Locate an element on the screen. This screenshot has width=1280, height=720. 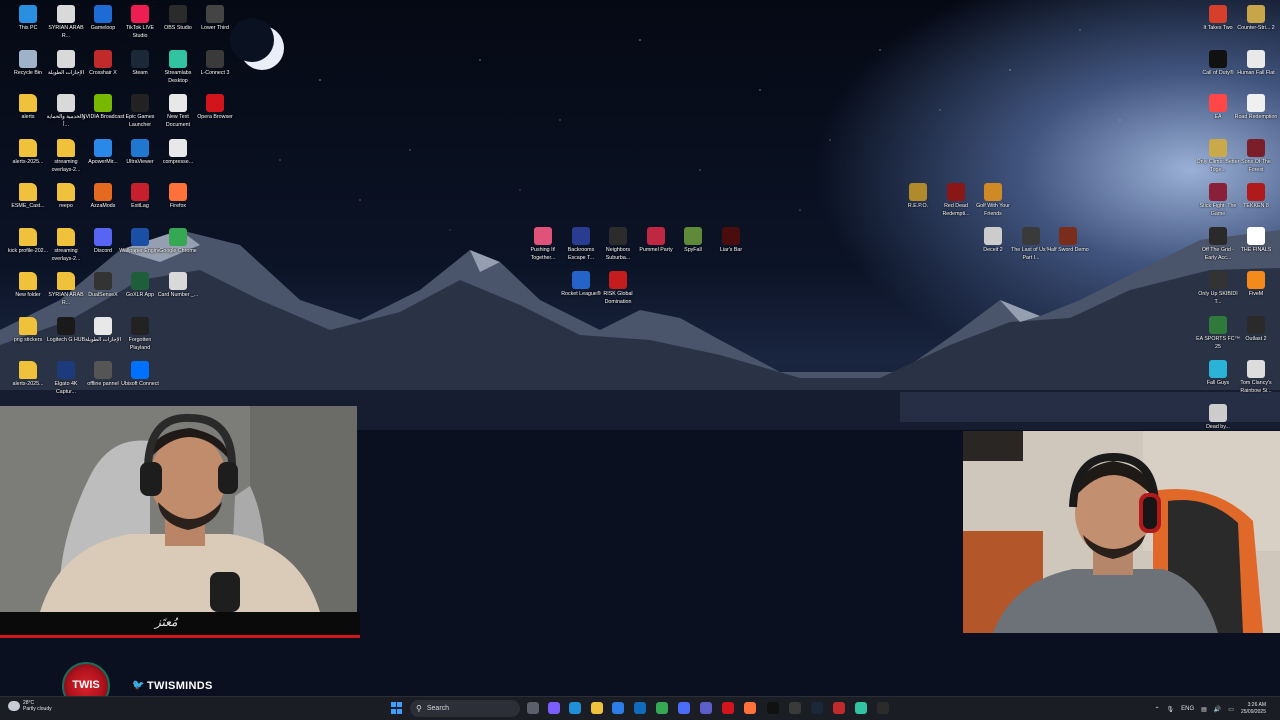
desktop-icon: EA SPORTS FC™ 25 is located at coordinates (1218, 333).